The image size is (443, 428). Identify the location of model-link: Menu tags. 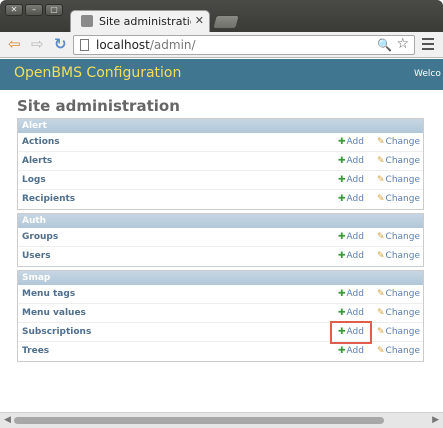
(48, 294).